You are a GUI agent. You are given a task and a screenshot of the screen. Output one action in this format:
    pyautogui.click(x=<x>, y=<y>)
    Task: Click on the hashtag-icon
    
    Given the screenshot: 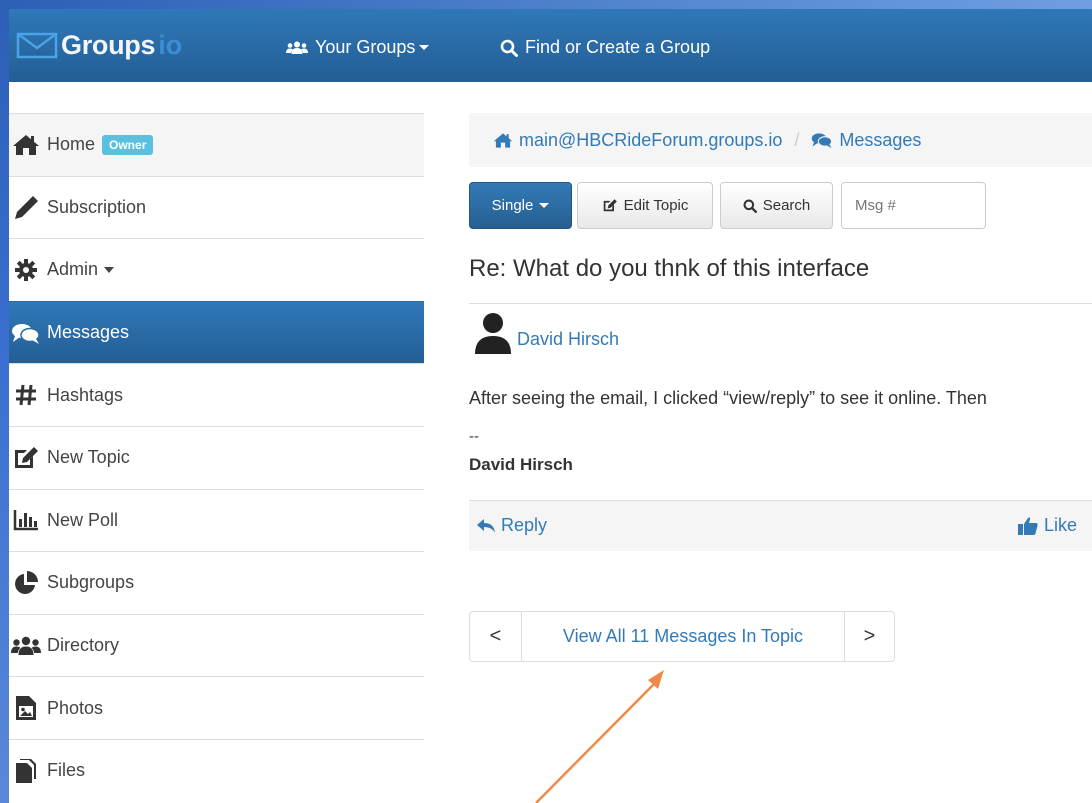 What is the action you would take?
    pyautogui.click(x=26, y=395)
    